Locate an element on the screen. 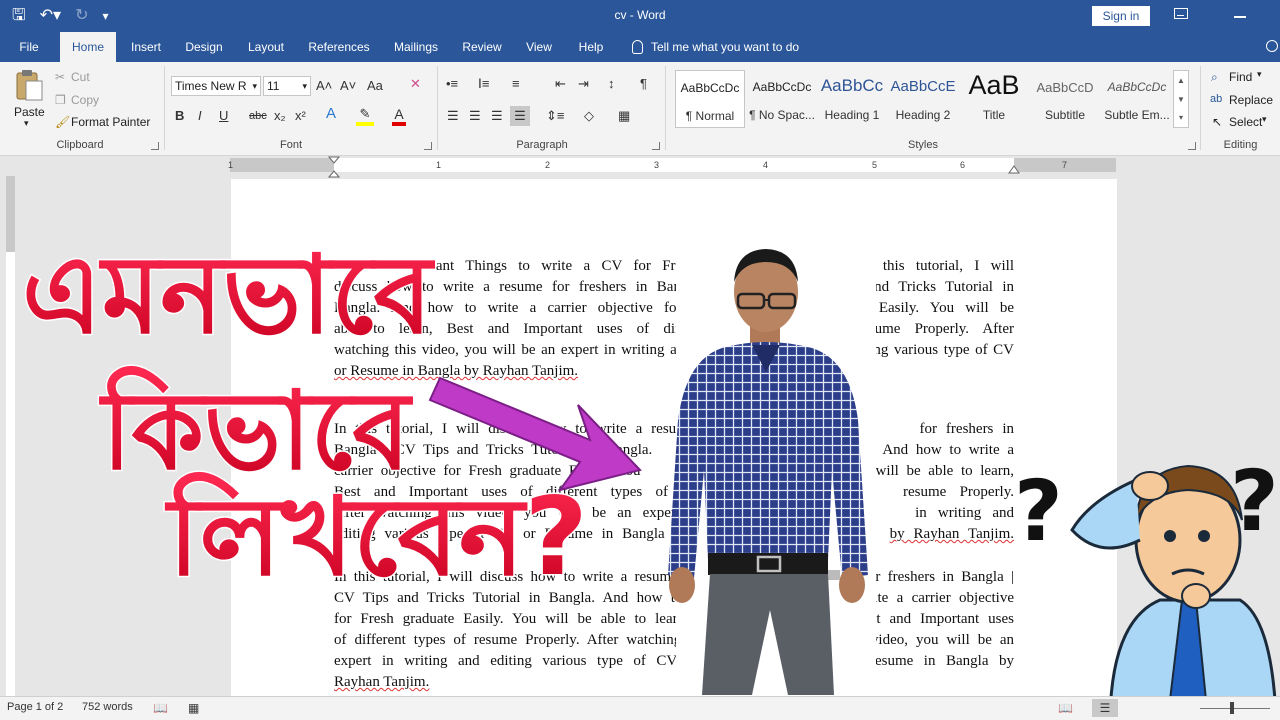 The image size is (1280, 720). align-center-icon: ☰ is located at coordinates (475, 116).